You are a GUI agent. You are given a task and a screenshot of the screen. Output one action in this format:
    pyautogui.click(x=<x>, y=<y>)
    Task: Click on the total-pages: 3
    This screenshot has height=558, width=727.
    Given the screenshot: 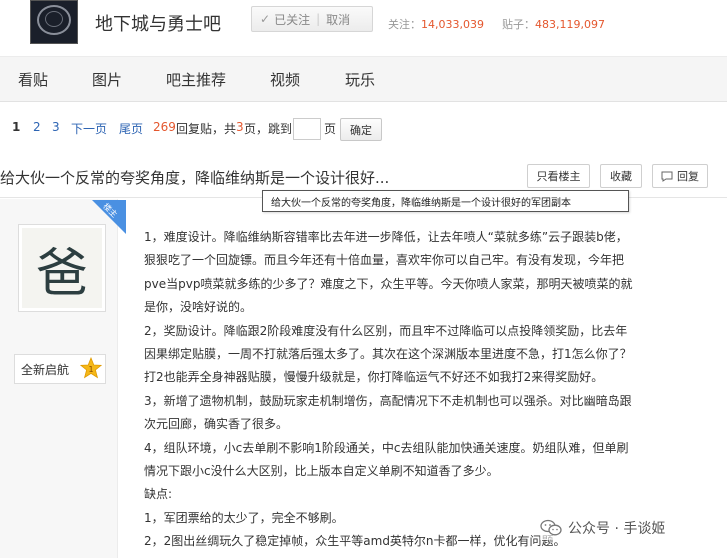 What is the action you would take?
    pyautogui.click(x=240, y=127)
    